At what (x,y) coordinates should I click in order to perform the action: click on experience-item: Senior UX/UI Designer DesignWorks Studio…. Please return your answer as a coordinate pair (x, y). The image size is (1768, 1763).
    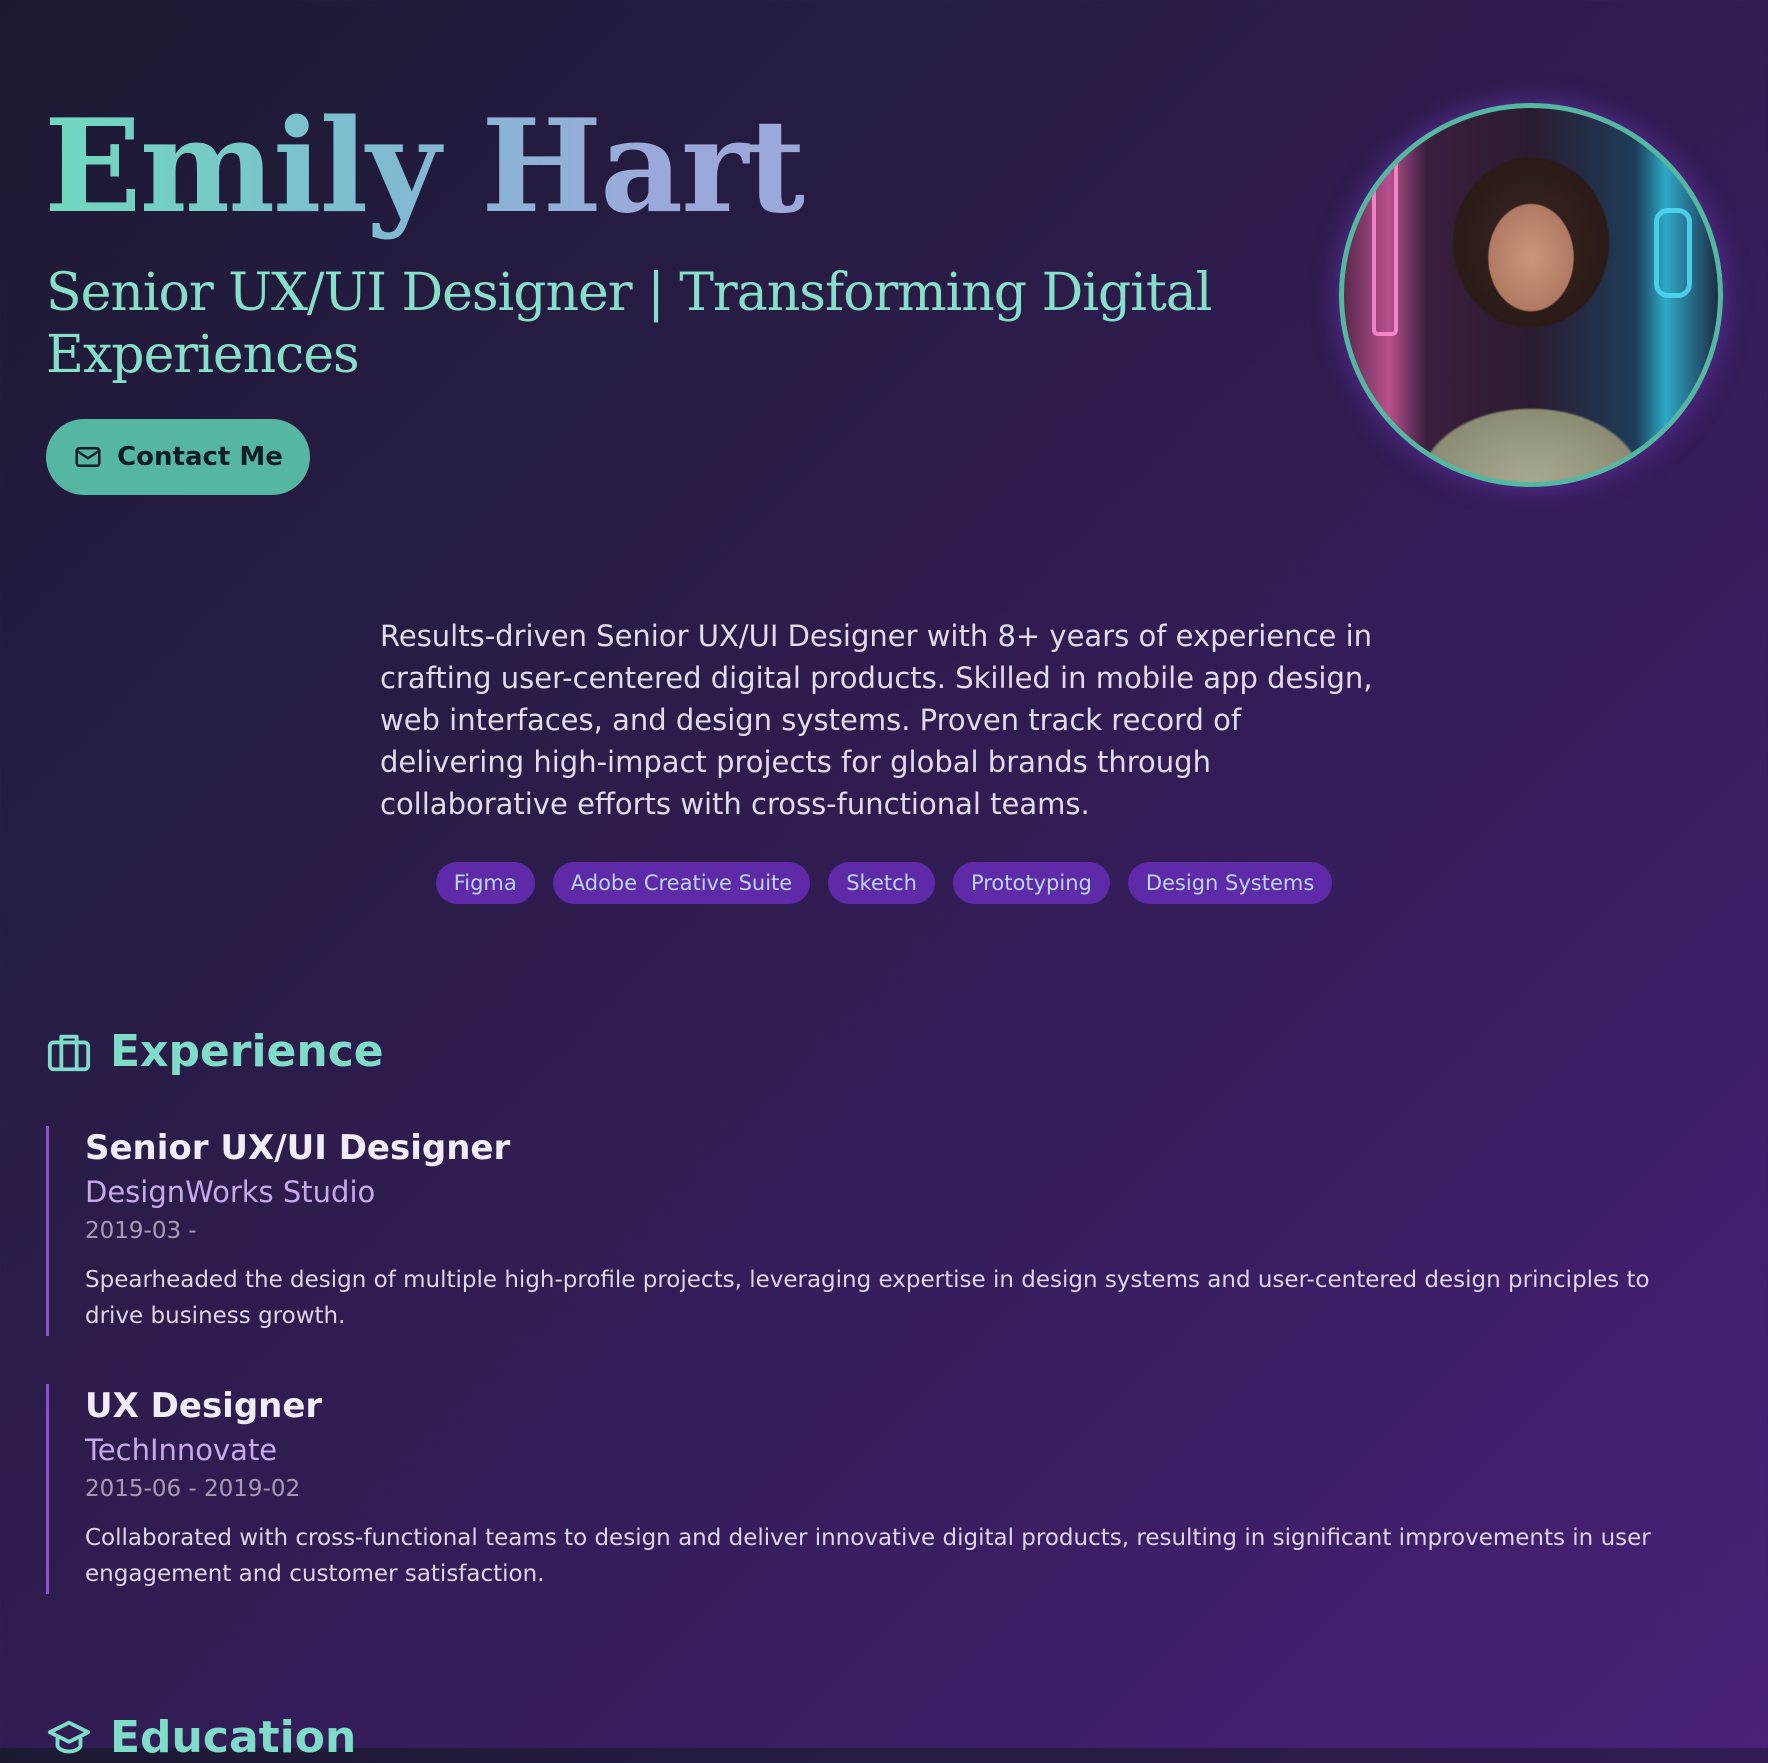
    Looking at the image, I should click on (876, 1231).